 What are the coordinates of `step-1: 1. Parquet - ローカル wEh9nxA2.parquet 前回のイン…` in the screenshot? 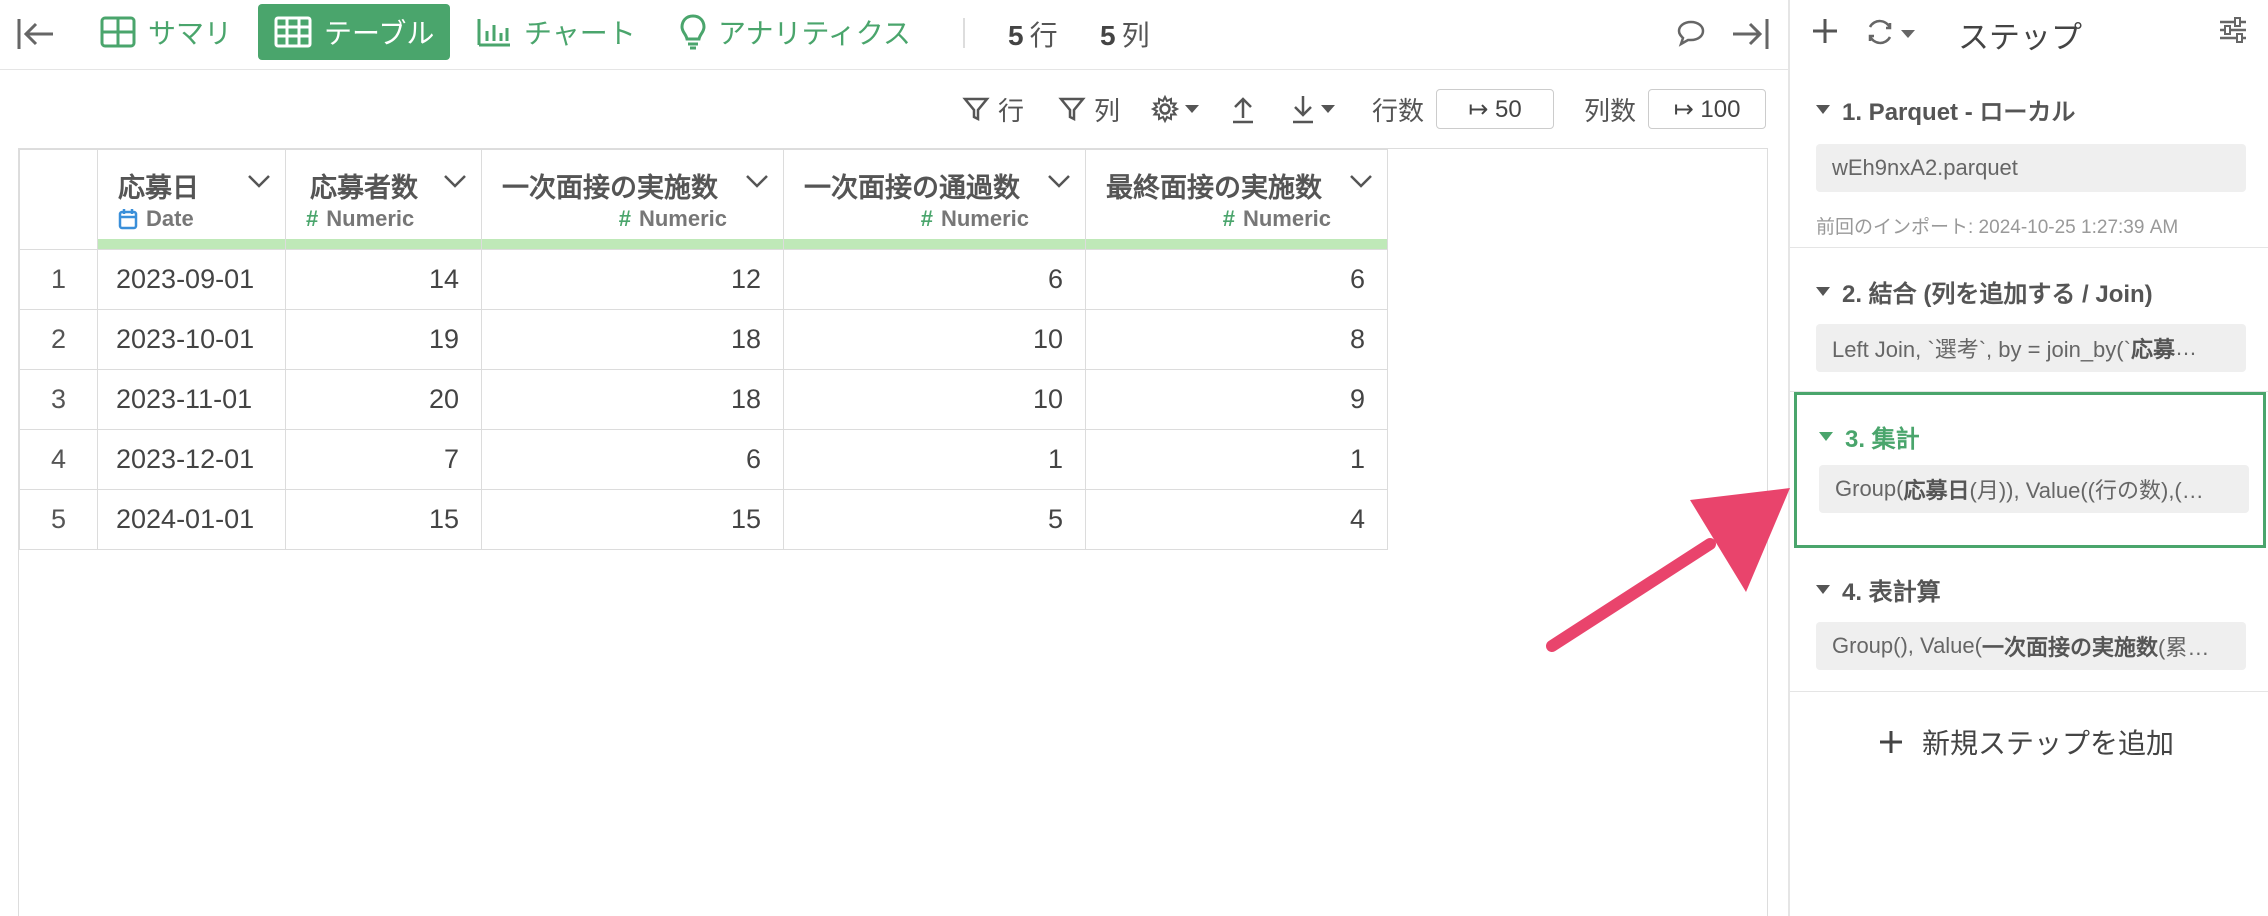 It's located at (2029, 157).